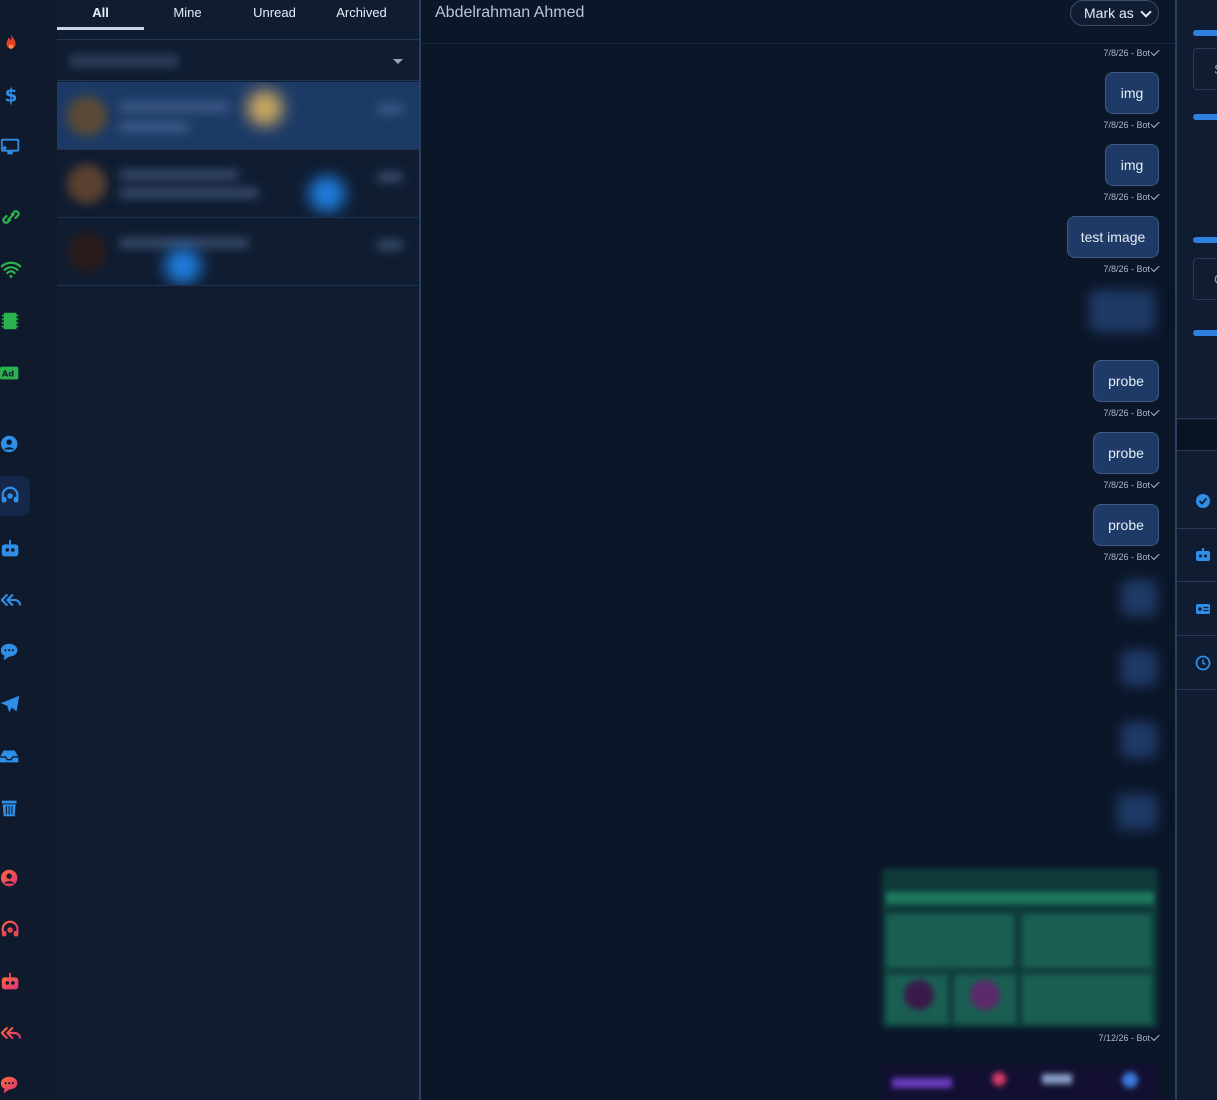 This screenshot has height=1100, width=1217. Describe the element at coordinates (274, 15) in the screenshot. I see `tab-unread: Unread` at that location.